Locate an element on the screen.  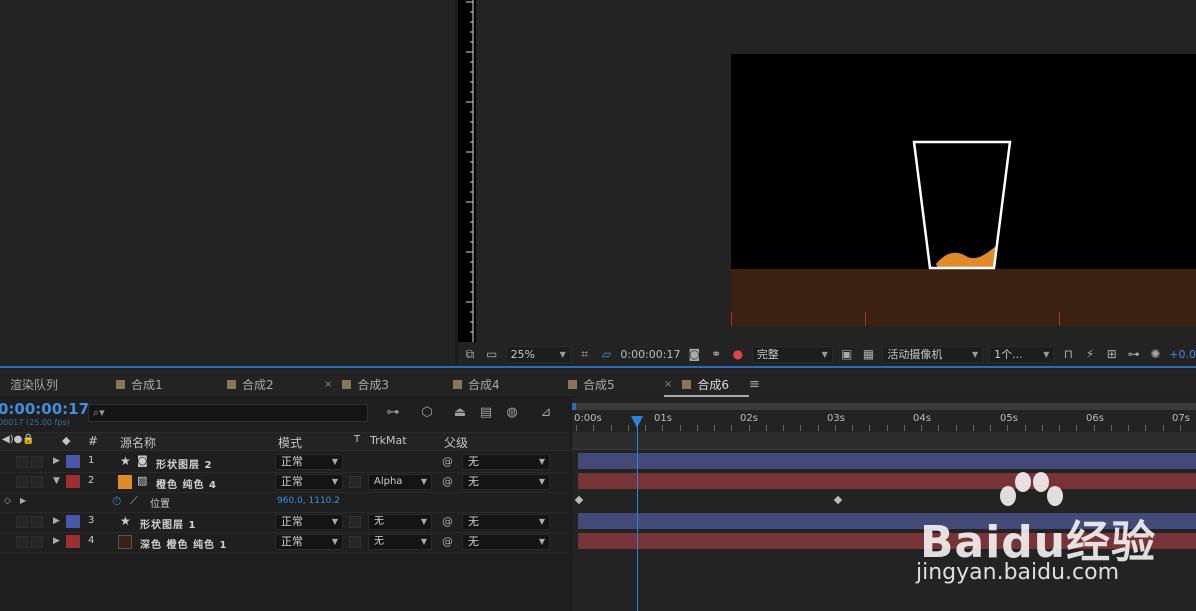
reset-exposure-icon: ✺ is located at coordinates (1156, 354).